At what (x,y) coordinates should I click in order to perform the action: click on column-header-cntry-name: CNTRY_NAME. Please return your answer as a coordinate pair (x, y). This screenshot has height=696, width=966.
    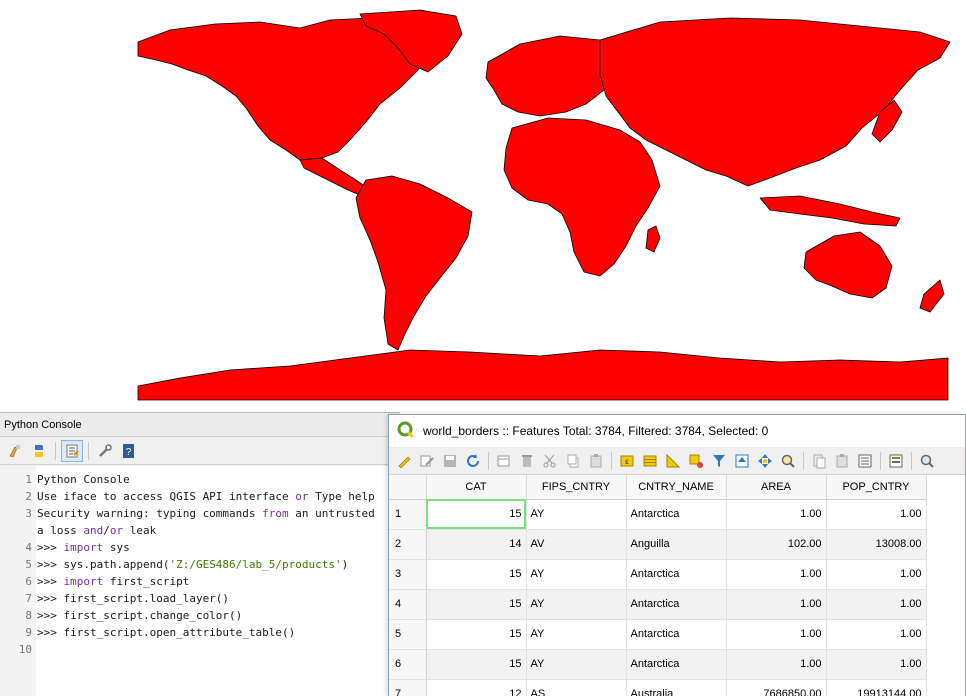
    Looking at the image, I should click on (676, 487).